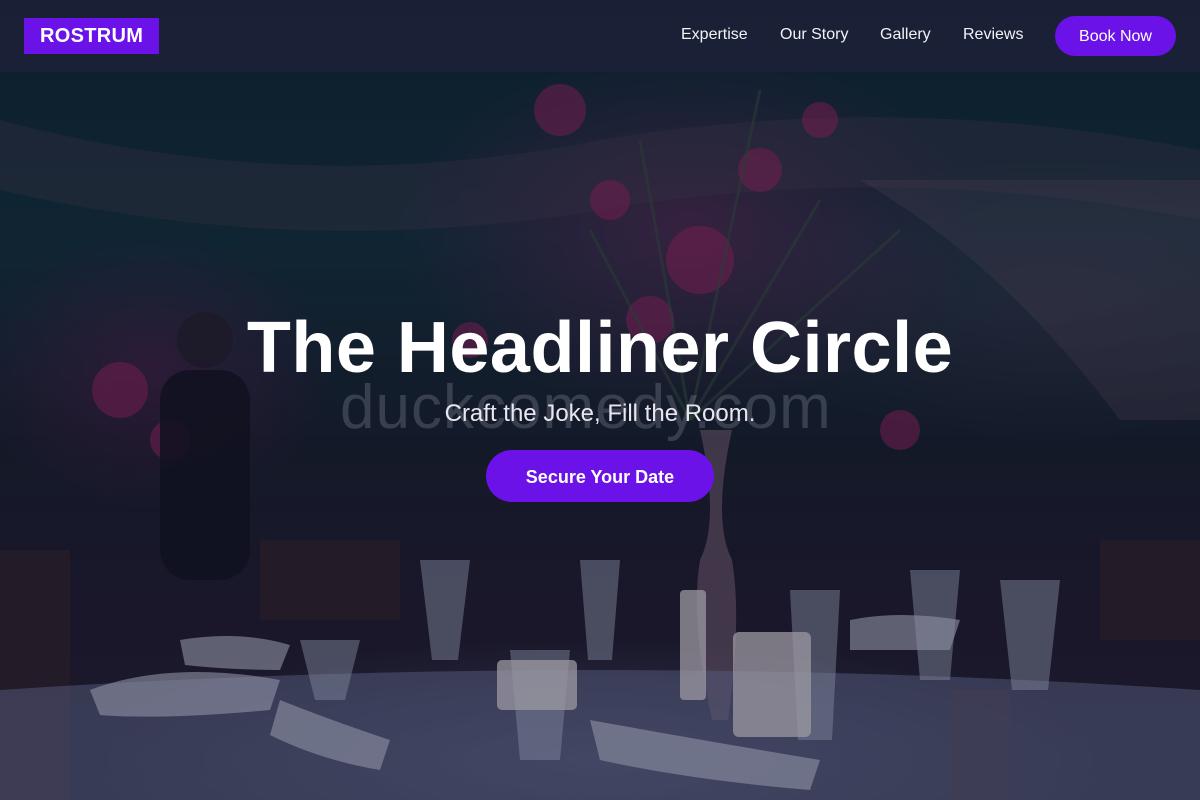 The height and width of the screenshot is (800, 1200). Describe the element at coordinates (600, 348) in the screenshot. I see `hero-title: The Headliner Circle` at that location.